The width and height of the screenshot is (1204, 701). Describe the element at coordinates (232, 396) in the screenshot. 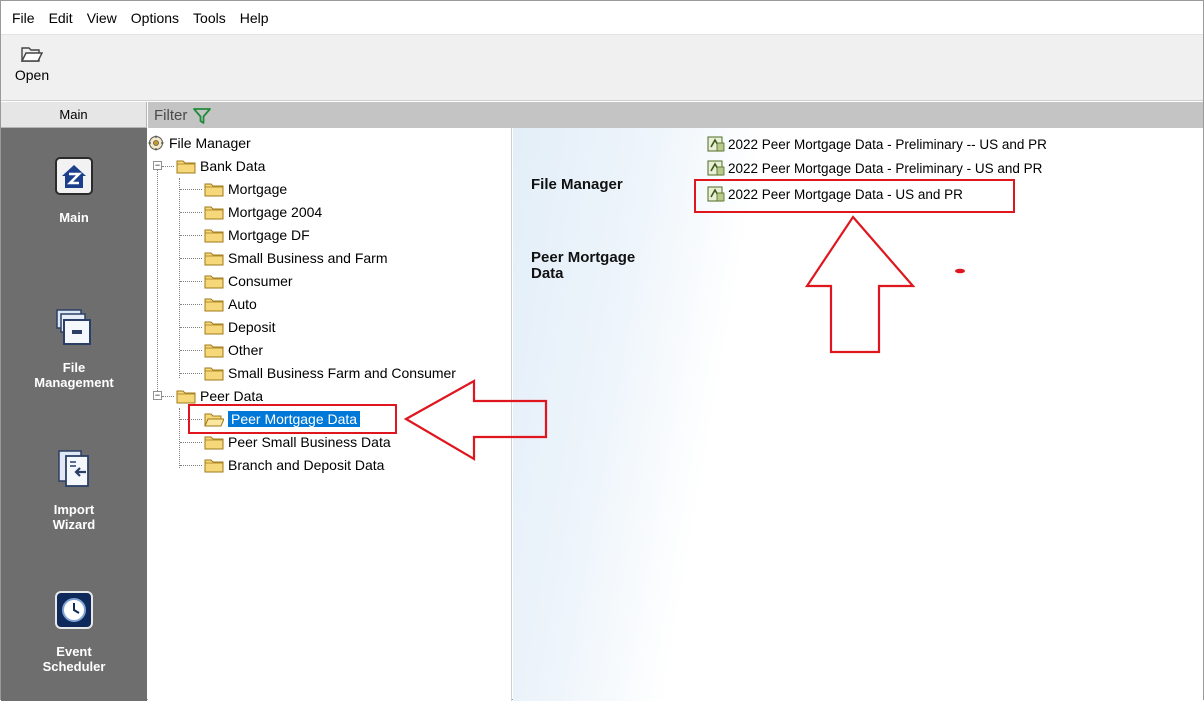

I see `tree-item-label: Peer Data` at that location.